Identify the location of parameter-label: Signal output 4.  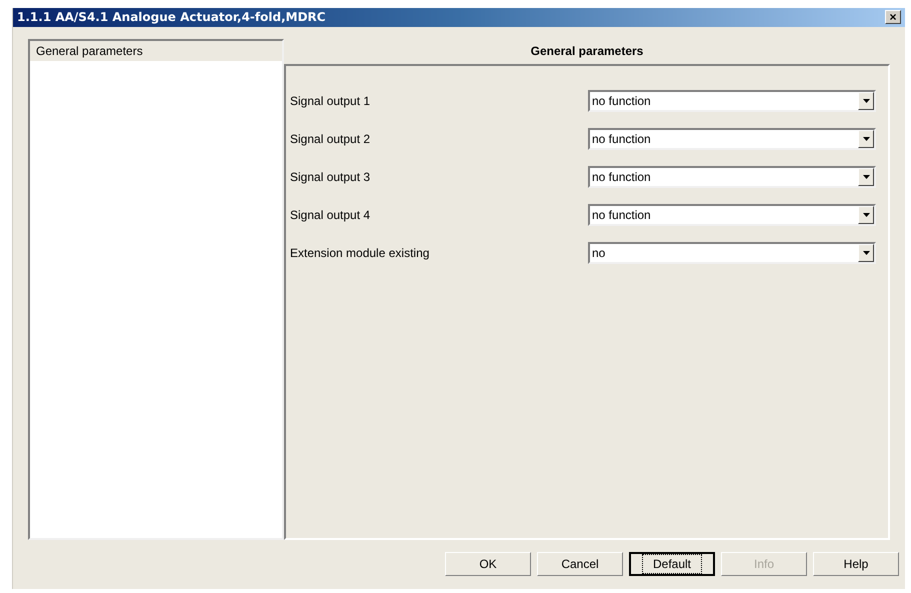
(330, 215).